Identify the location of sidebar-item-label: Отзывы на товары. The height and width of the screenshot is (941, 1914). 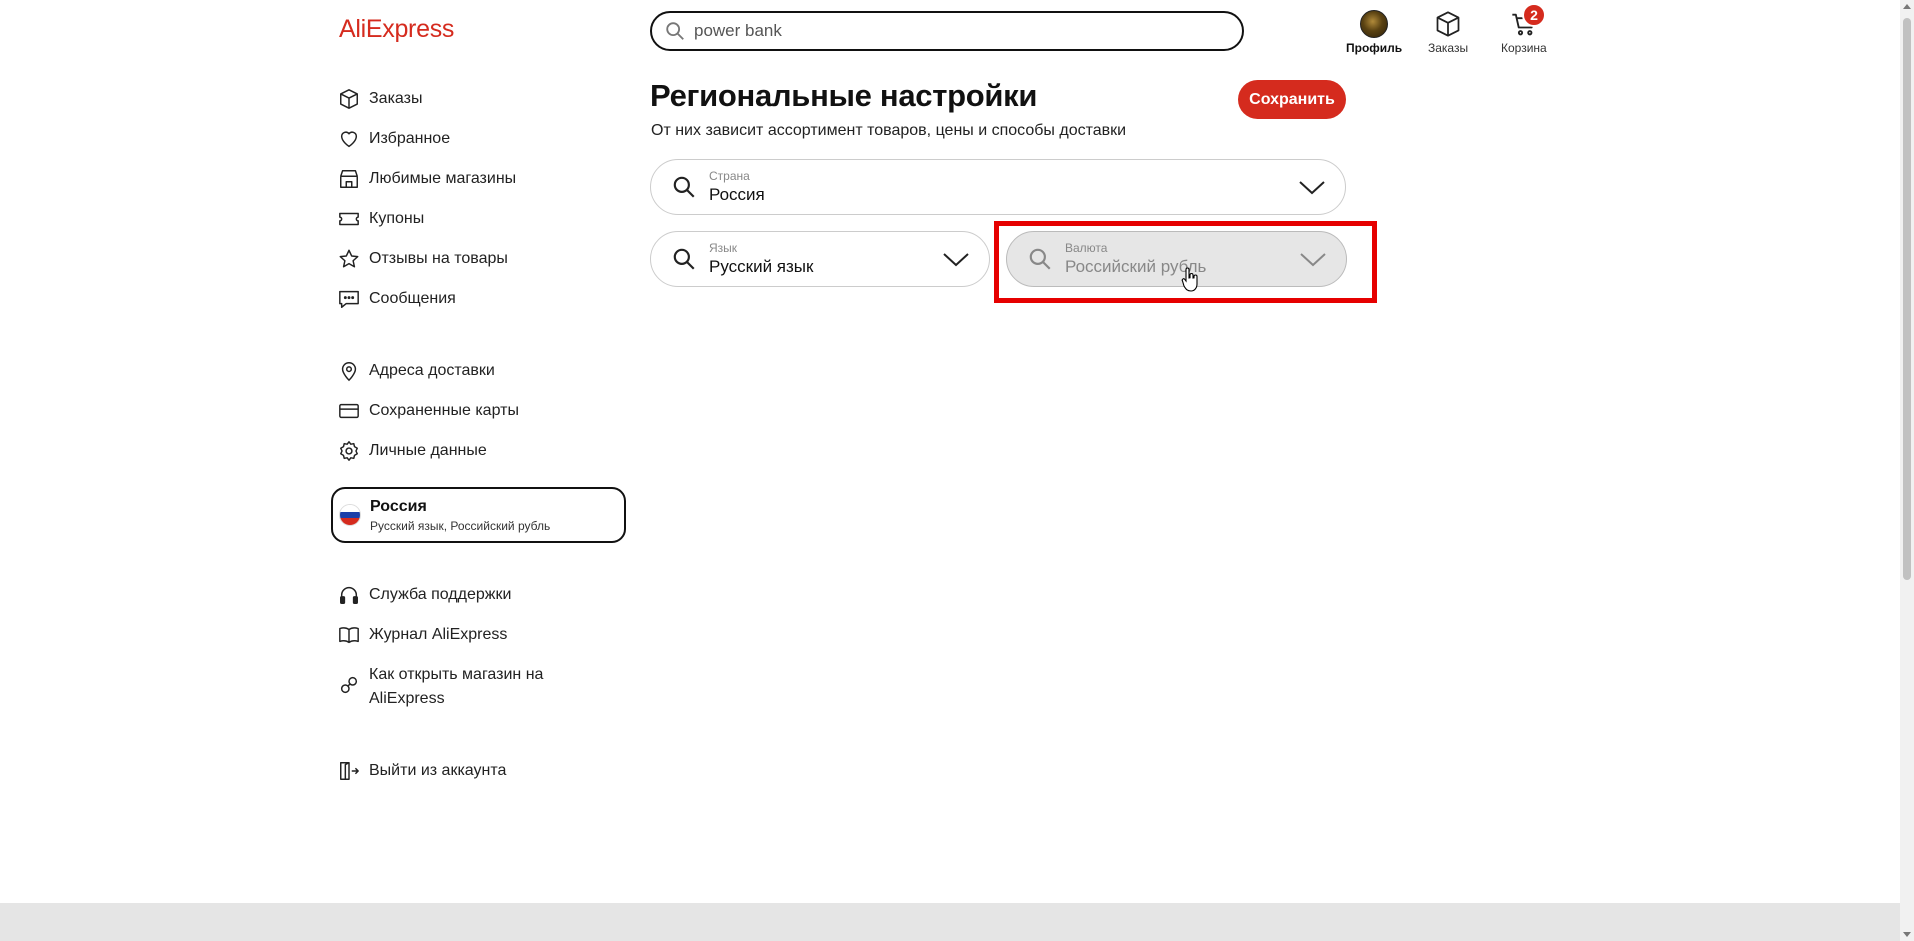
(438, 258).